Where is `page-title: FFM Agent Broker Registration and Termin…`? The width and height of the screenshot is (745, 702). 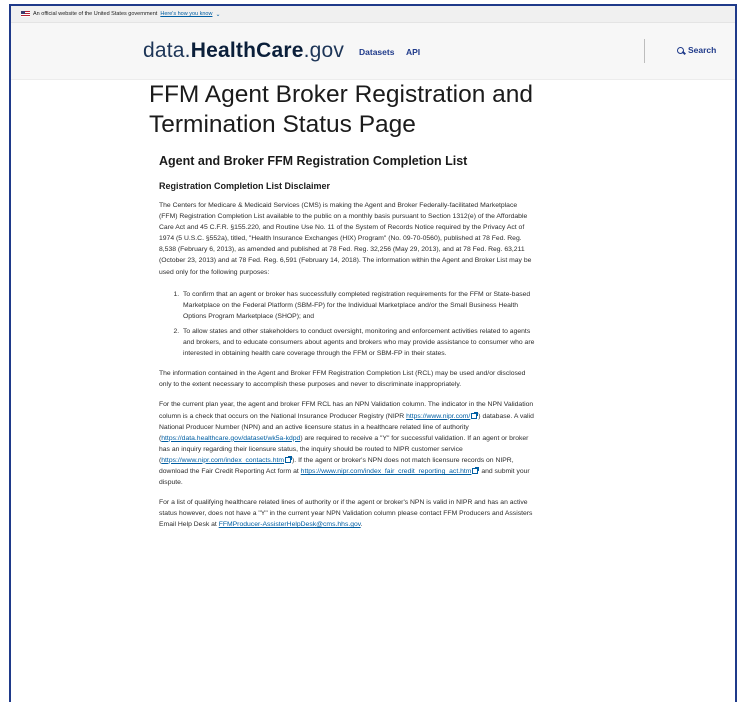 page-title: FFM Agent Broker Registration and Termin… is located at coordinates (341, 109).